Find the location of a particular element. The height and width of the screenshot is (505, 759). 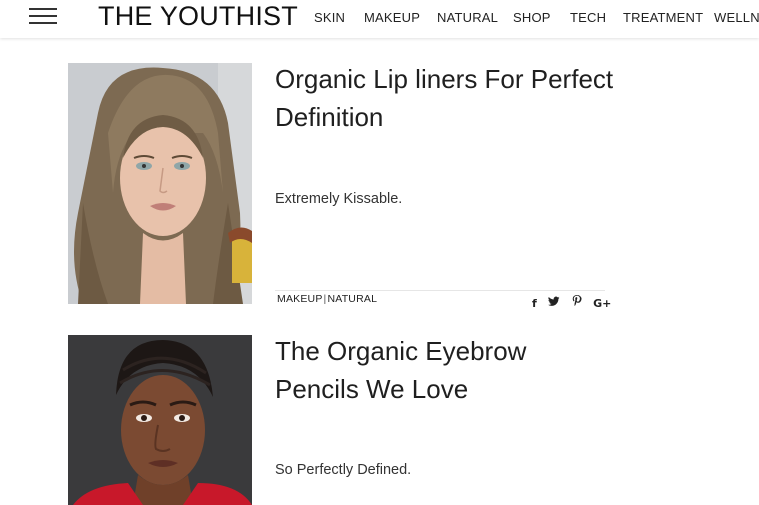

twitter-icon is located at coordinates (554, 303).